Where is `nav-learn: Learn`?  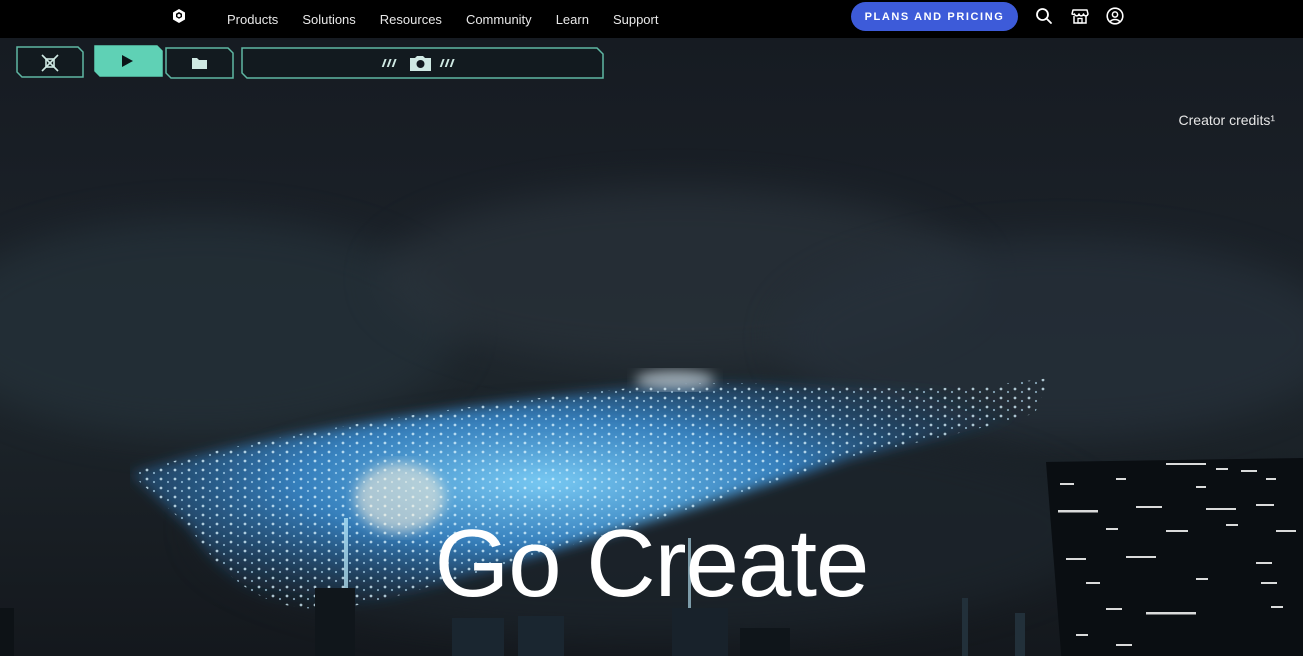 nav-learn: Learn is located at coordinates (572, 19).